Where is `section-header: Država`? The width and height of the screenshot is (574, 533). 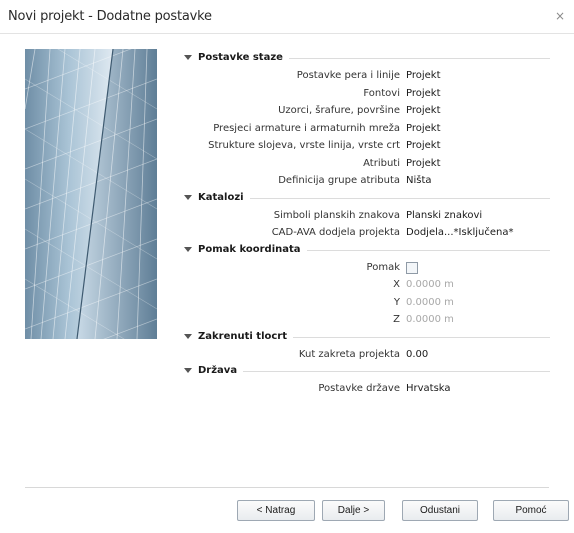 section-header: Država is located at coordinates (360, 371).